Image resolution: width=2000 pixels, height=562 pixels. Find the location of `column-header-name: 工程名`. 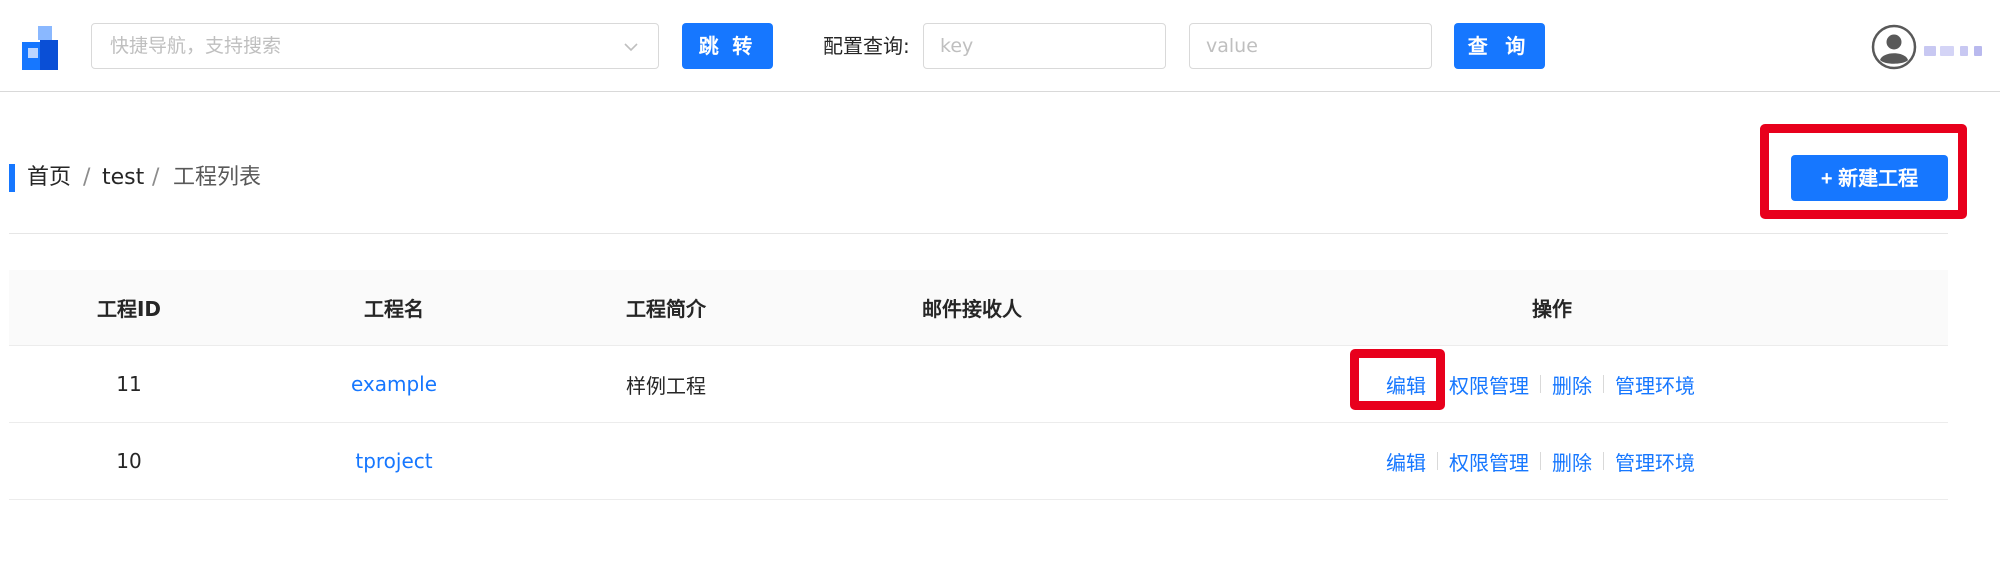

column-header-name: 工程名 is located at coordinates (394, 309).